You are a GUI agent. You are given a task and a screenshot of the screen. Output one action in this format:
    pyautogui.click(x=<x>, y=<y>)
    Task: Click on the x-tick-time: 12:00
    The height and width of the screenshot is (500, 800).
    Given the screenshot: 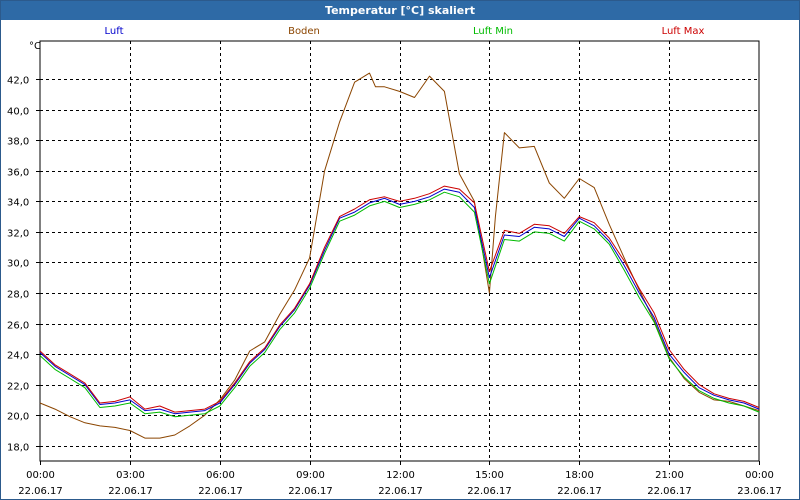 What is the action you would take?
    pyautogui.click(x=400, y=475)
    